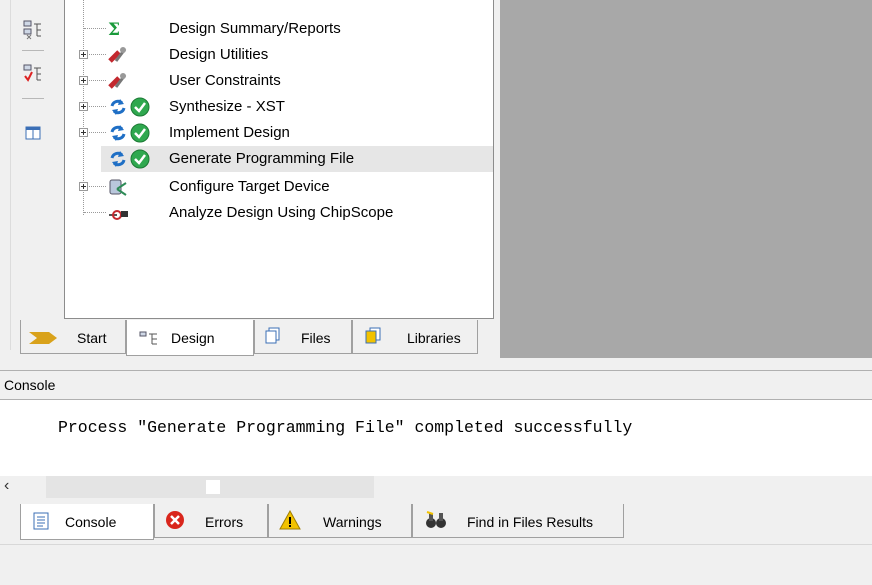  I want to click on design-hierarchy-icon, so click(148, 338).